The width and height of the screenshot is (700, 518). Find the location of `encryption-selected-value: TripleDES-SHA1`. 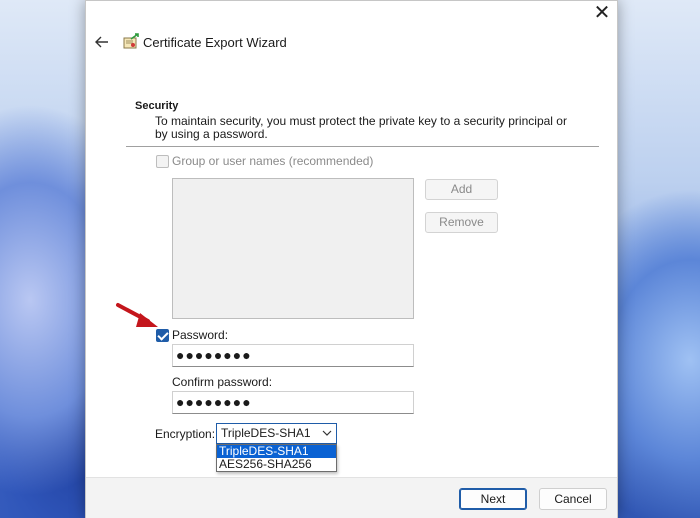

encryption-selected-value: TripleDES-SHA1 is located at coordinates (266, 433).